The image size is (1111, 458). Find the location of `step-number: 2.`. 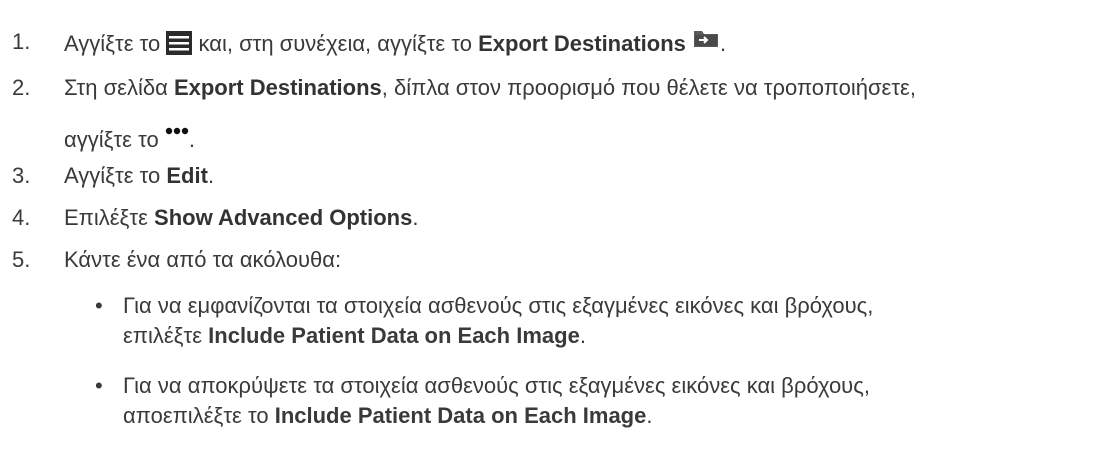

step-number: 2. is located at coordinates (21, 87).